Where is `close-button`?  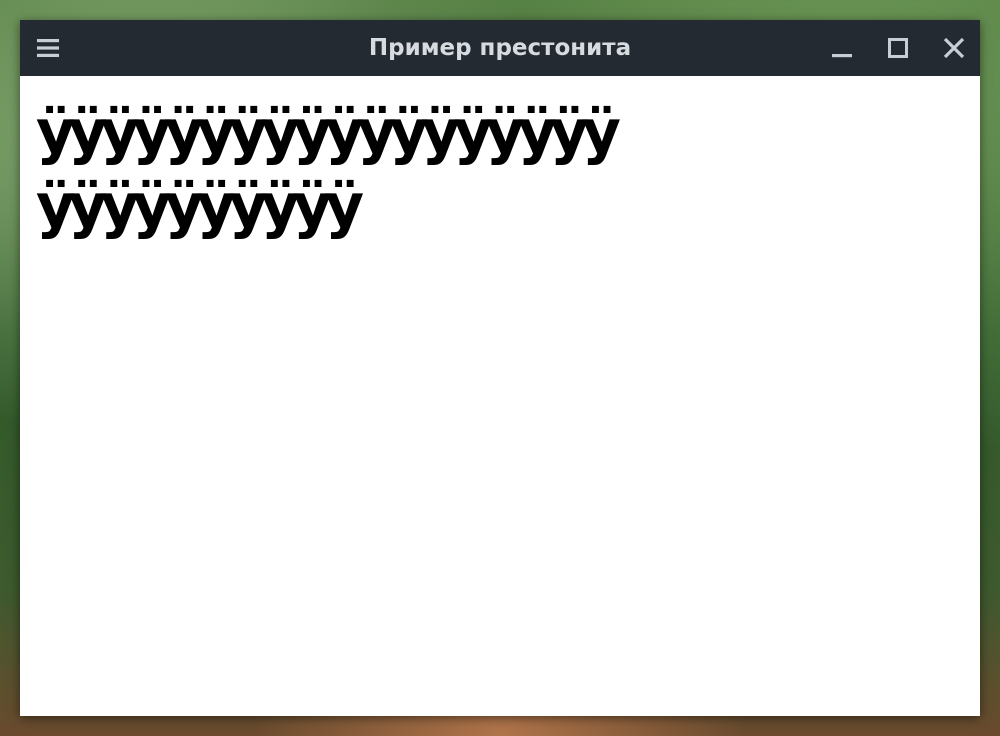
close-button is located at coordinates (954, 48).